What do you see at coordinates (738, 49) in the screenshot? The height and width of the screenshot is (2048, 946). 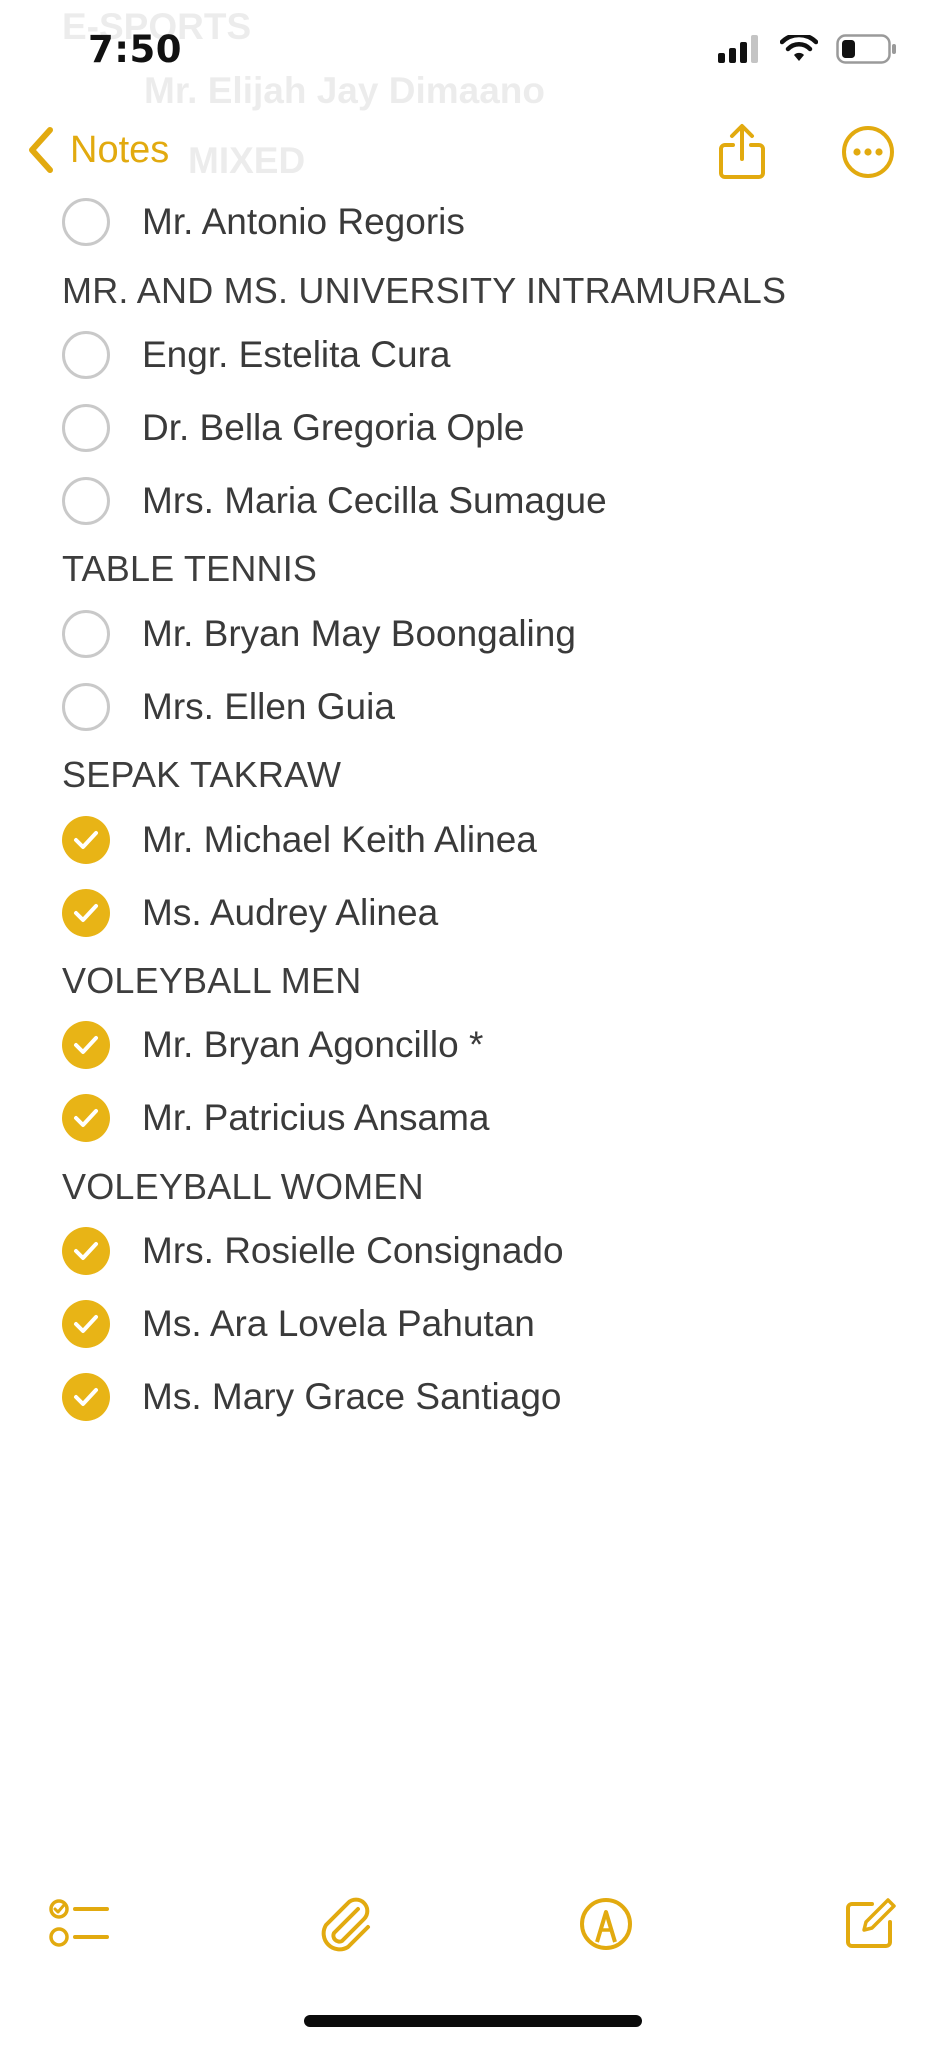 I see `cellular-signal-icon` at bounding box center [738, 49].